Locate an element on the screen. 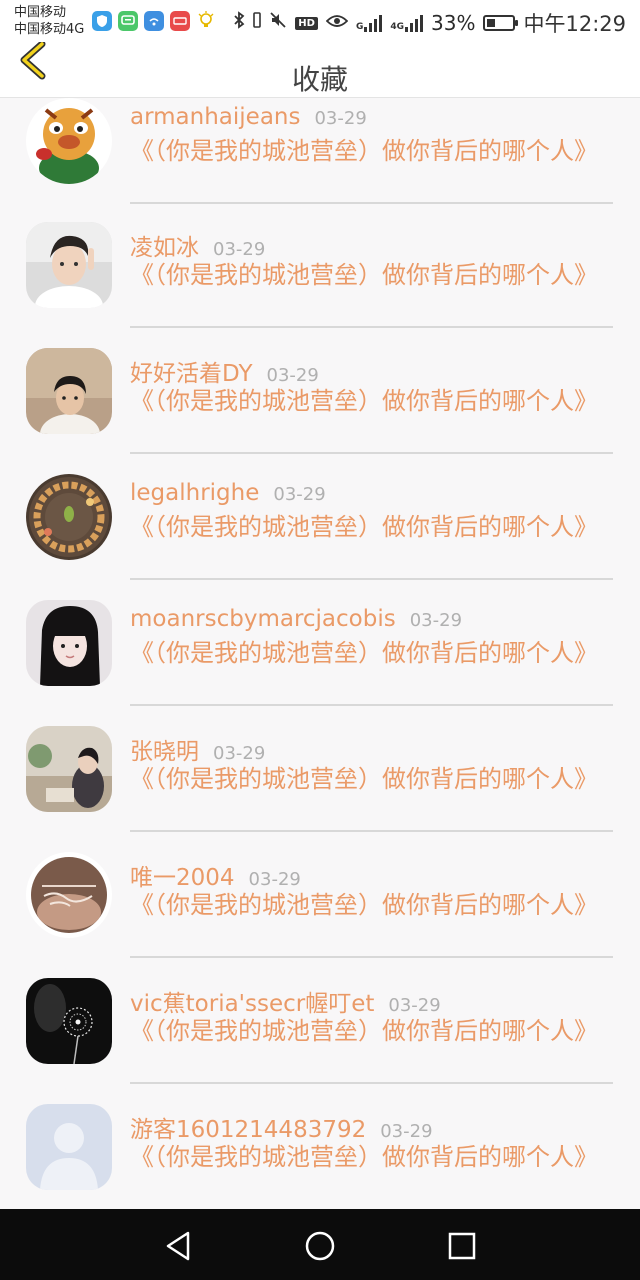 This screenshot has width=640, height=1280. circle-home-icon is located at coordinates (320, 1246).